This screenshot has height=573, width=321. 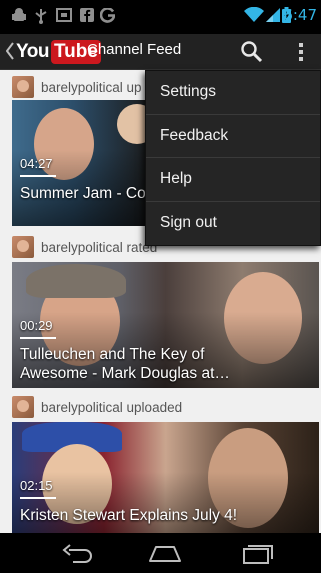 I want to click on navigation-bar, so click(x=160, y=553).